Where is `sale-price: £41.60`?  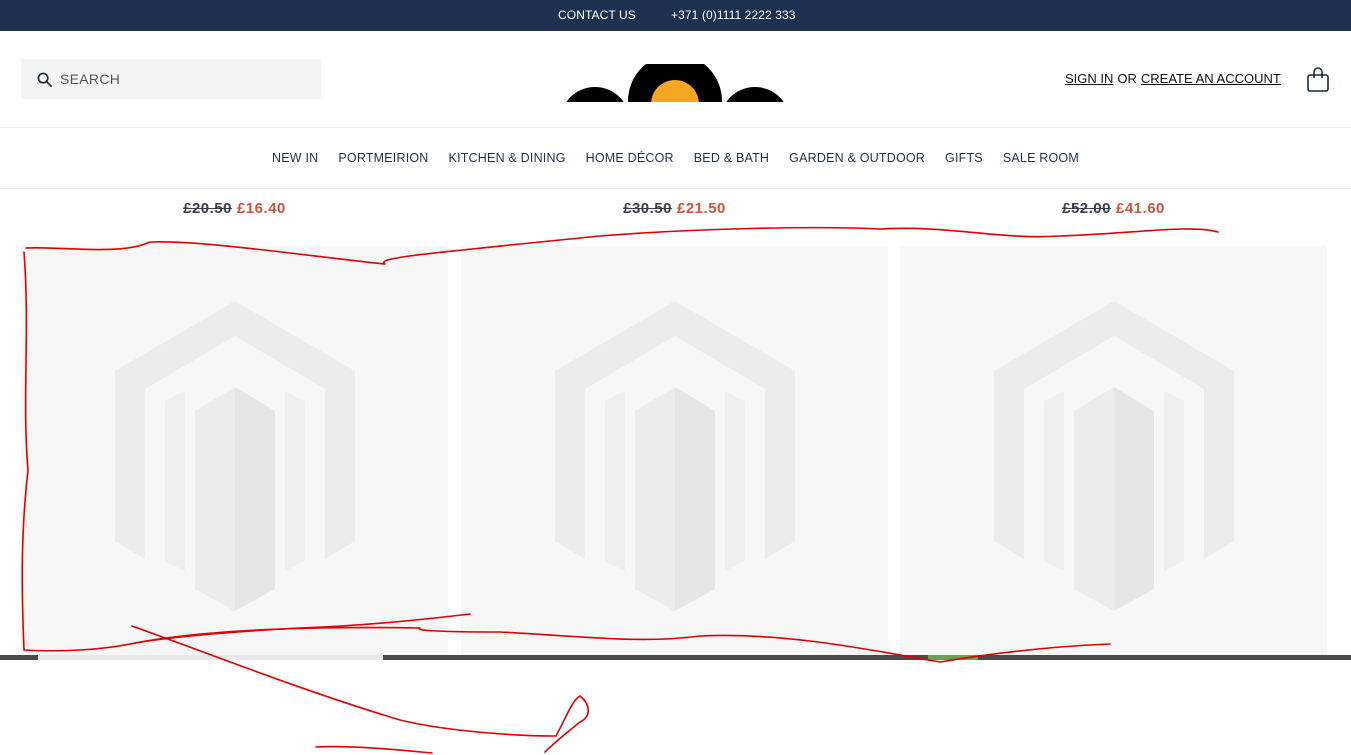 sale-price: £41.60 is located at coordinates (1140, 208).